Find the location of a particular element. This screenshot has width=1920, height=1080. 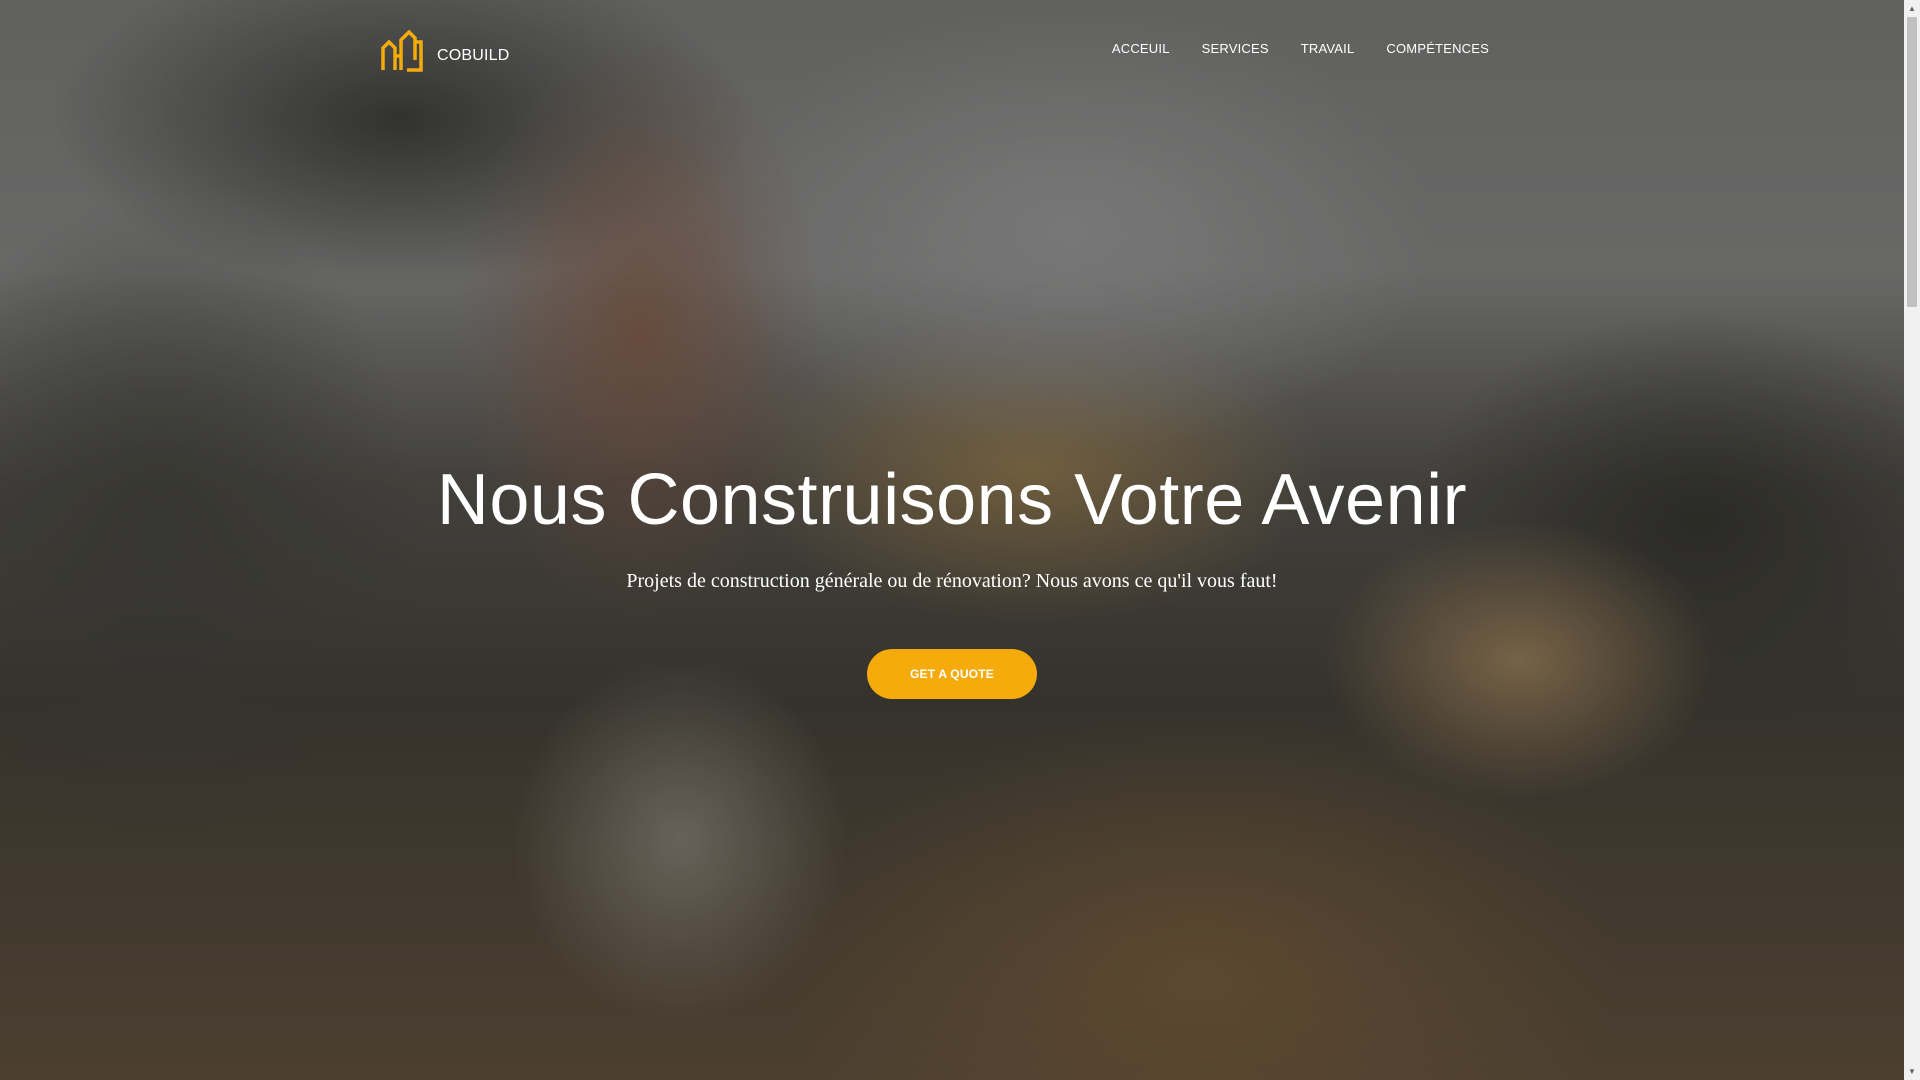

scrollbar-thumb is located at coordinates (1912, 162).